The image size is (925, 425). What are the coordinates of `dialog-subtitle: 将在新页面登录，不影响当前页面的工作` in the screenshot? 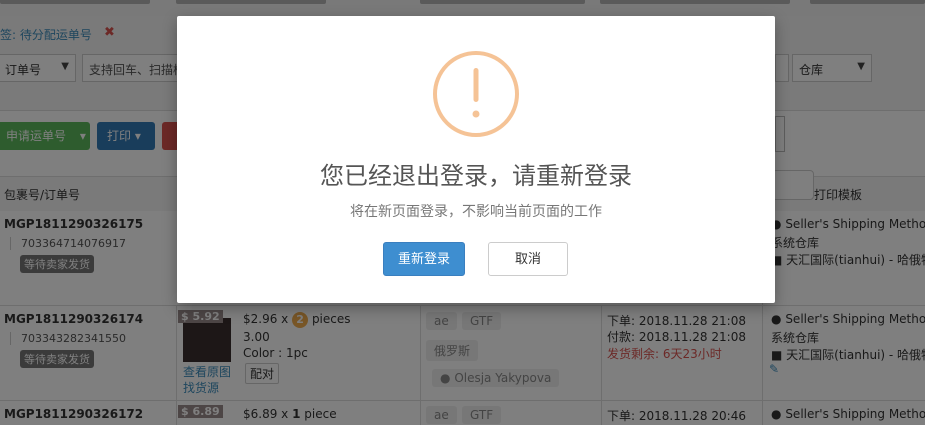 It's located at (476, 212).